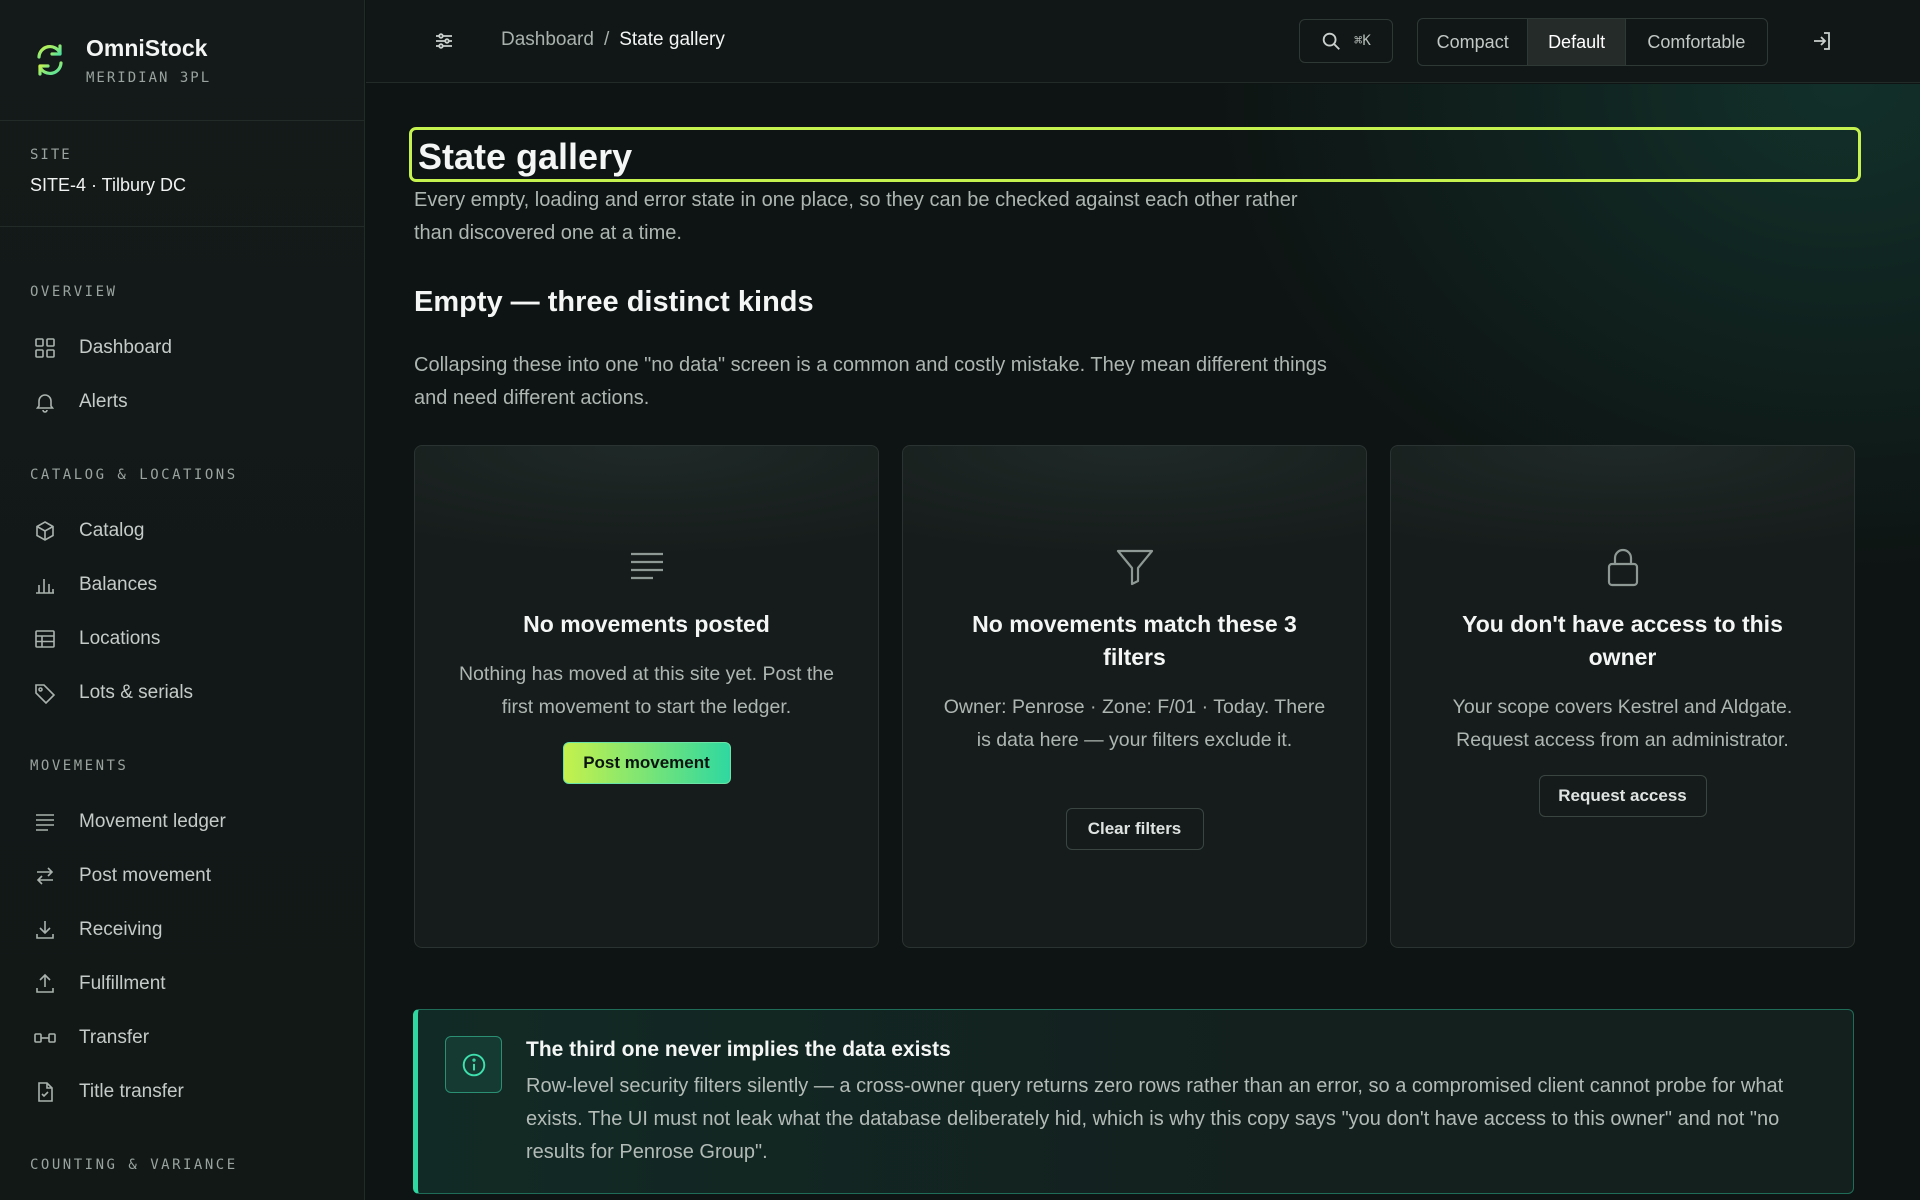 This screenshot has height=1200, width=1920. I want to click on sidebar-item-movement-ledger: Movement ledger, so click(182, 822).